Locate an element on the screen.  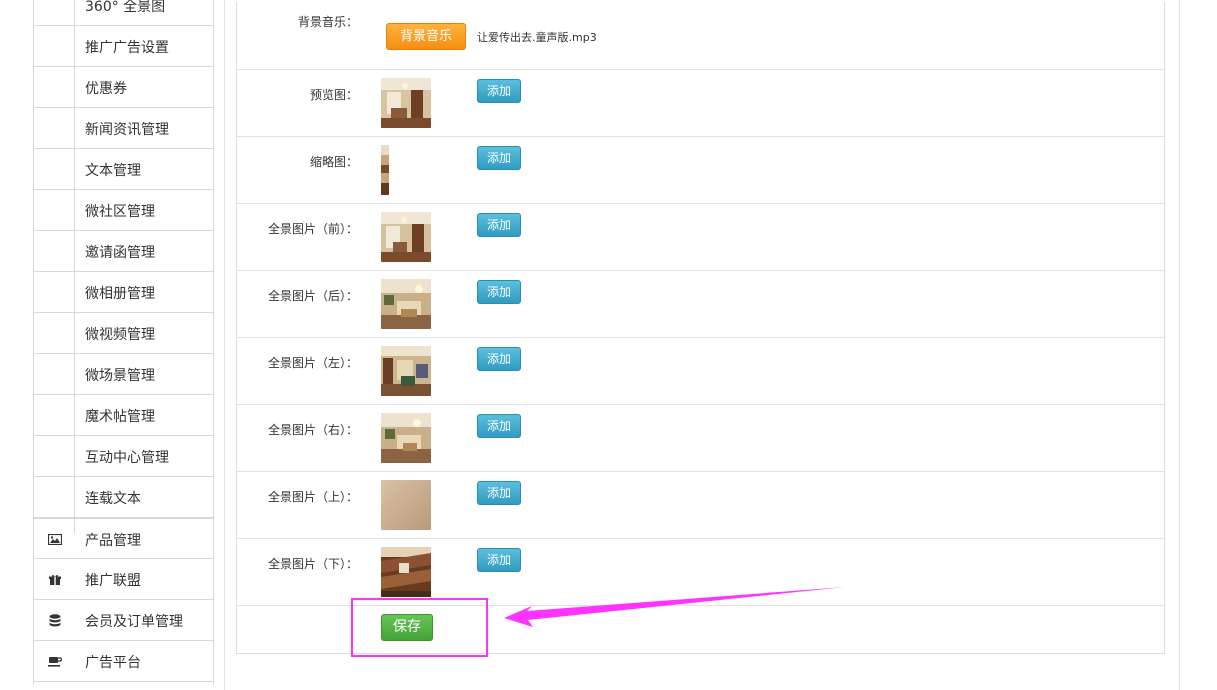
field-label: 预览图： is located at coordinates (333, 95).